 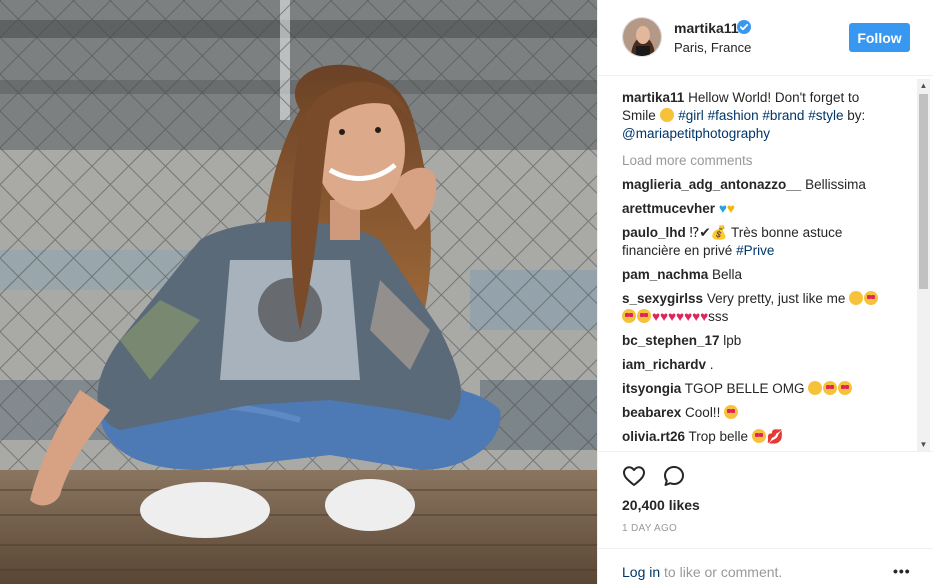 What do you see at coordinates (775, 436) in the screenshot?
I see `lips-icon: 💋` at bounding box center [775, 436].